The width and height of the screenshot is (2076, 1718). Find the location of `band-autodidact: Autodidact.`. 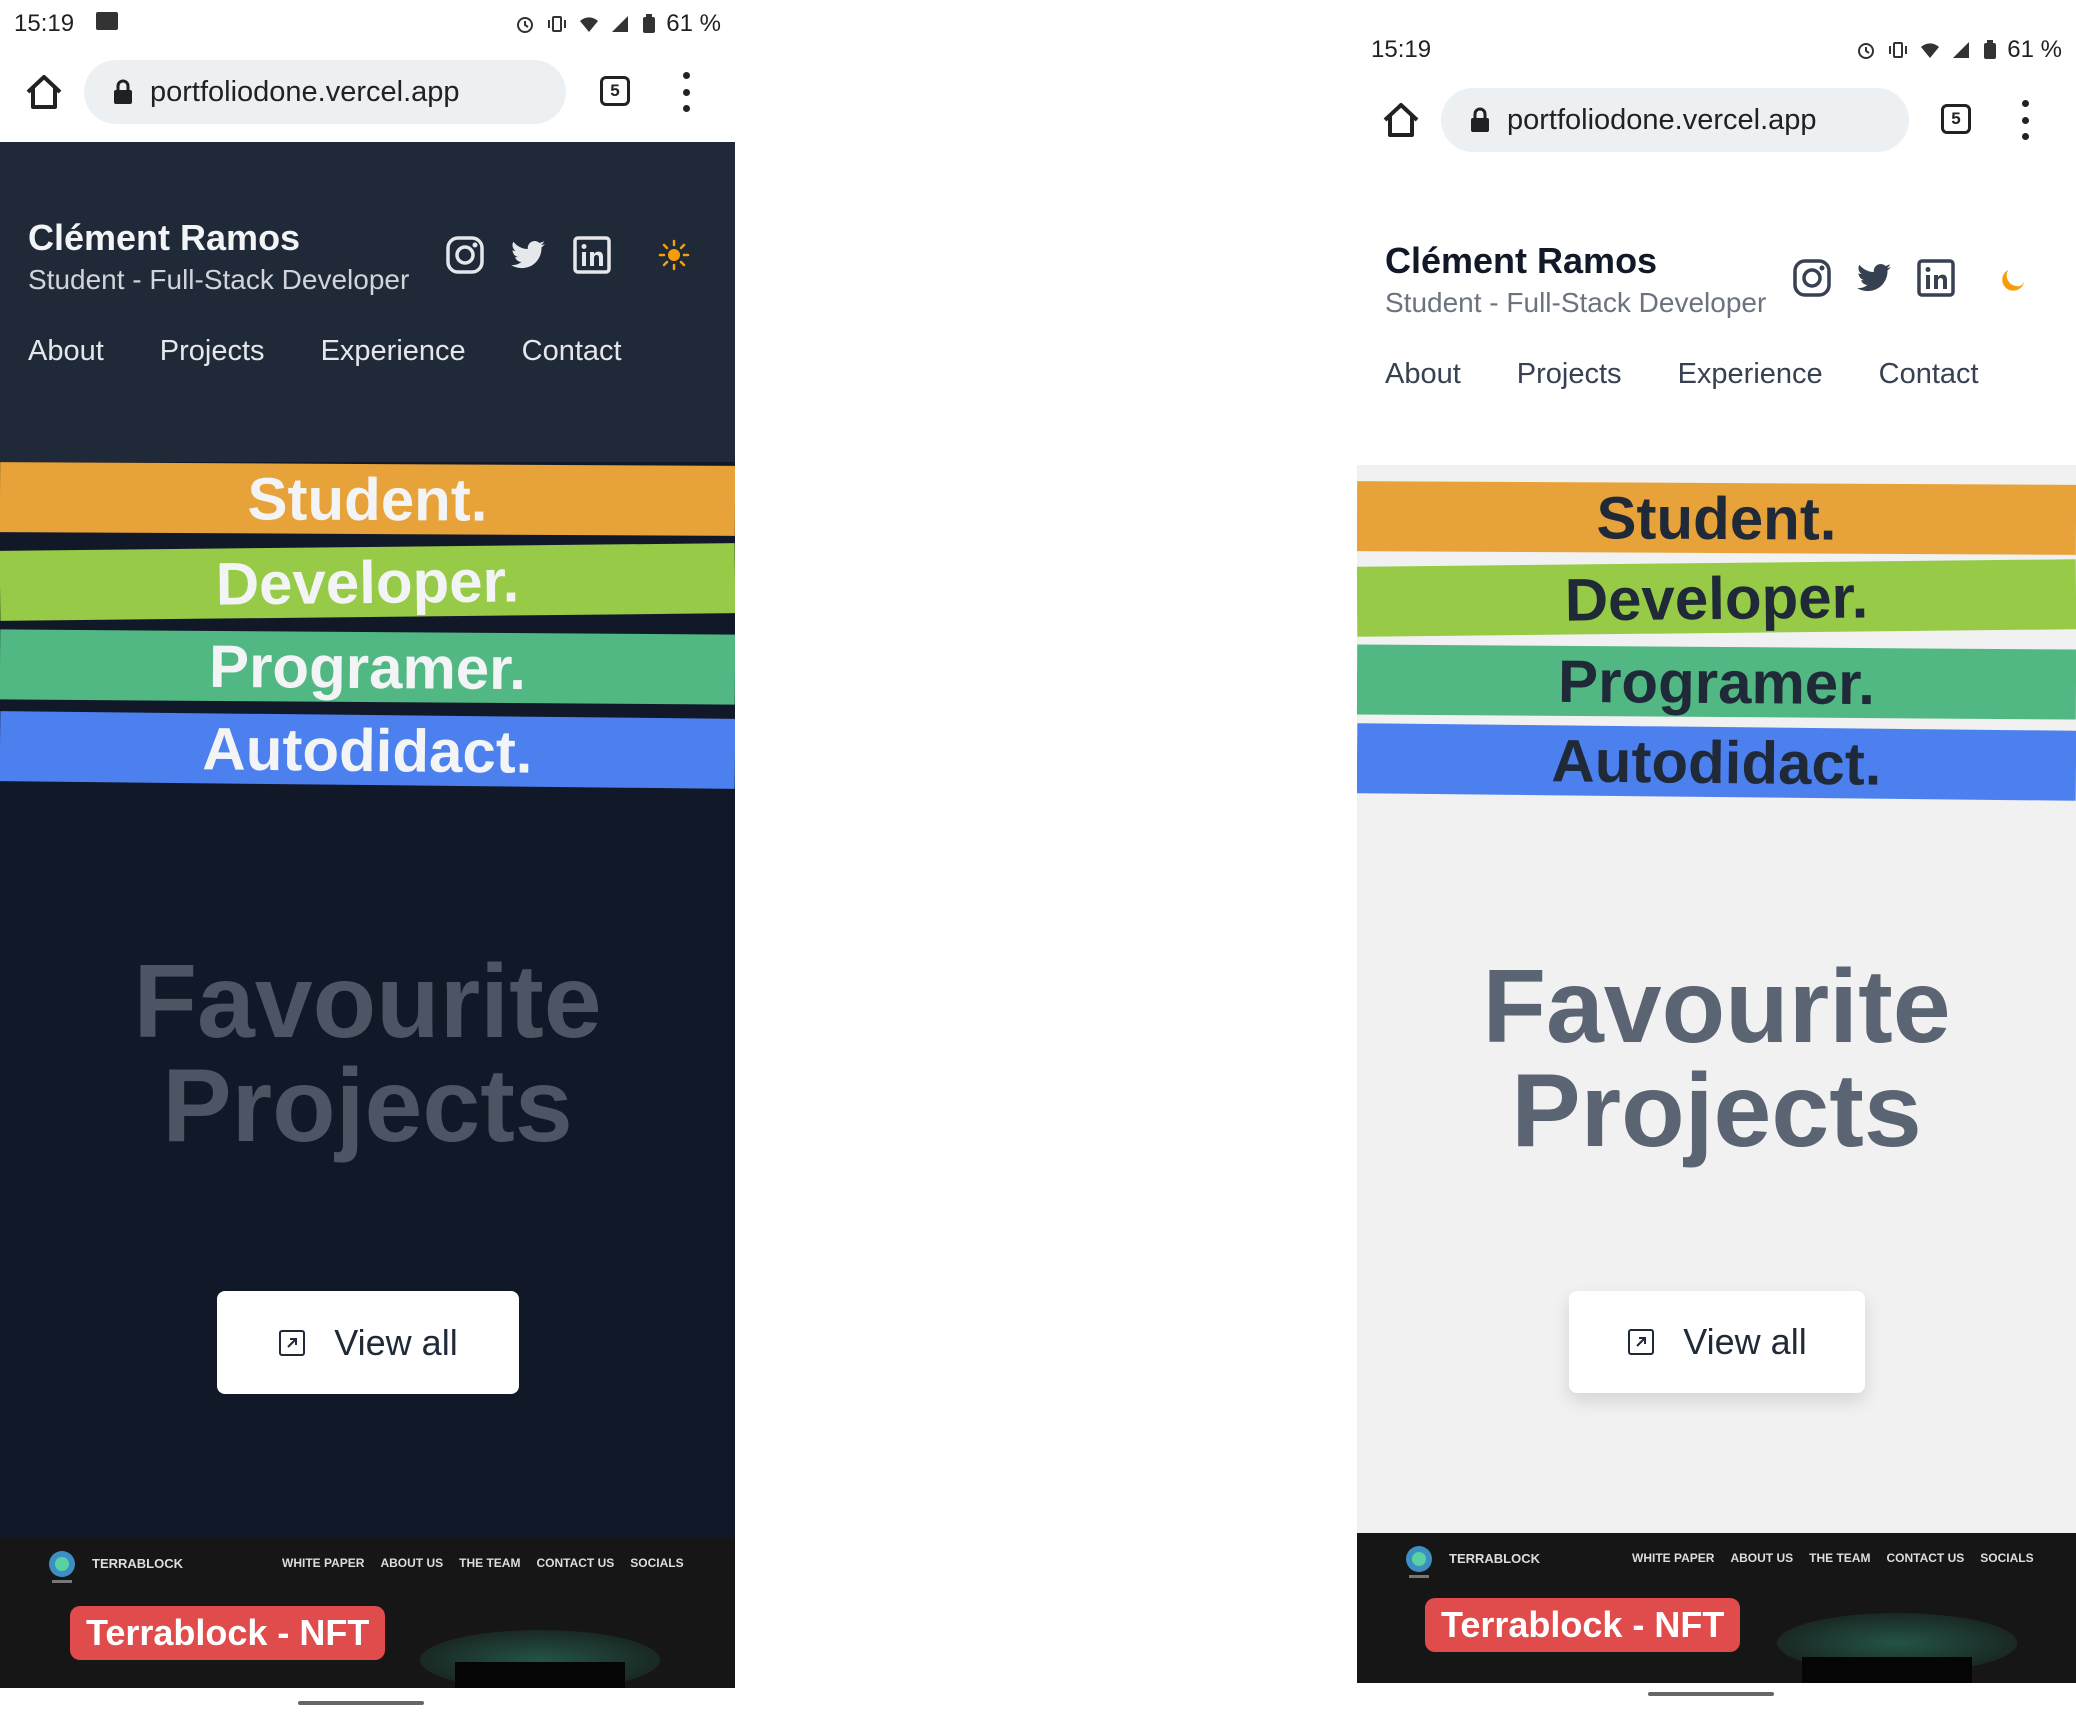

band-autodidact: Autodidact. is located at coordinates (1716, 762).